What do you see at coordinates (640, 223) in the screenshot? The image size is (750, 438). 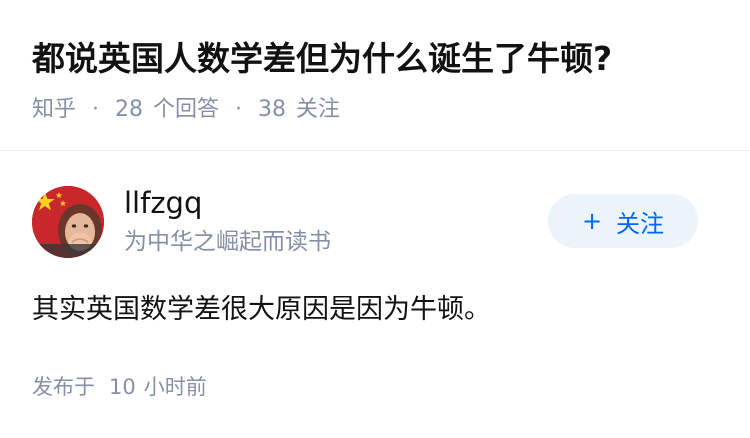 I see `follow-button-label: 关注` at bounding box center [640, 223].